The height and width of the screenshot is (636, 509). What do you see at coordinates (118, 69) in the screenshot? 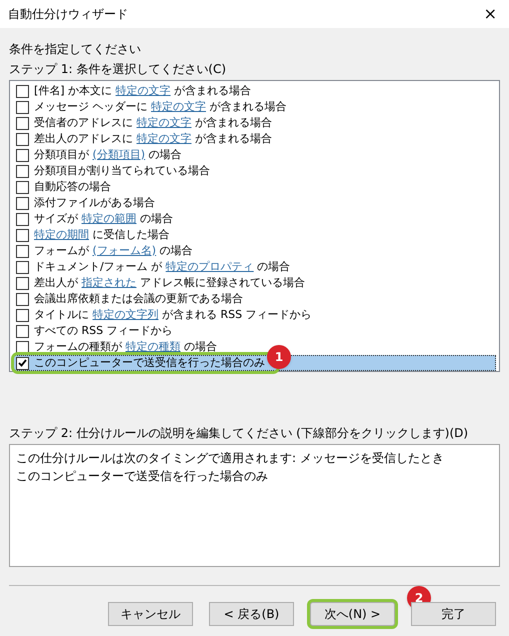
I see `step-label: ステップ 1: 条件を選択してください(C)` at bounding box center [118, 69].